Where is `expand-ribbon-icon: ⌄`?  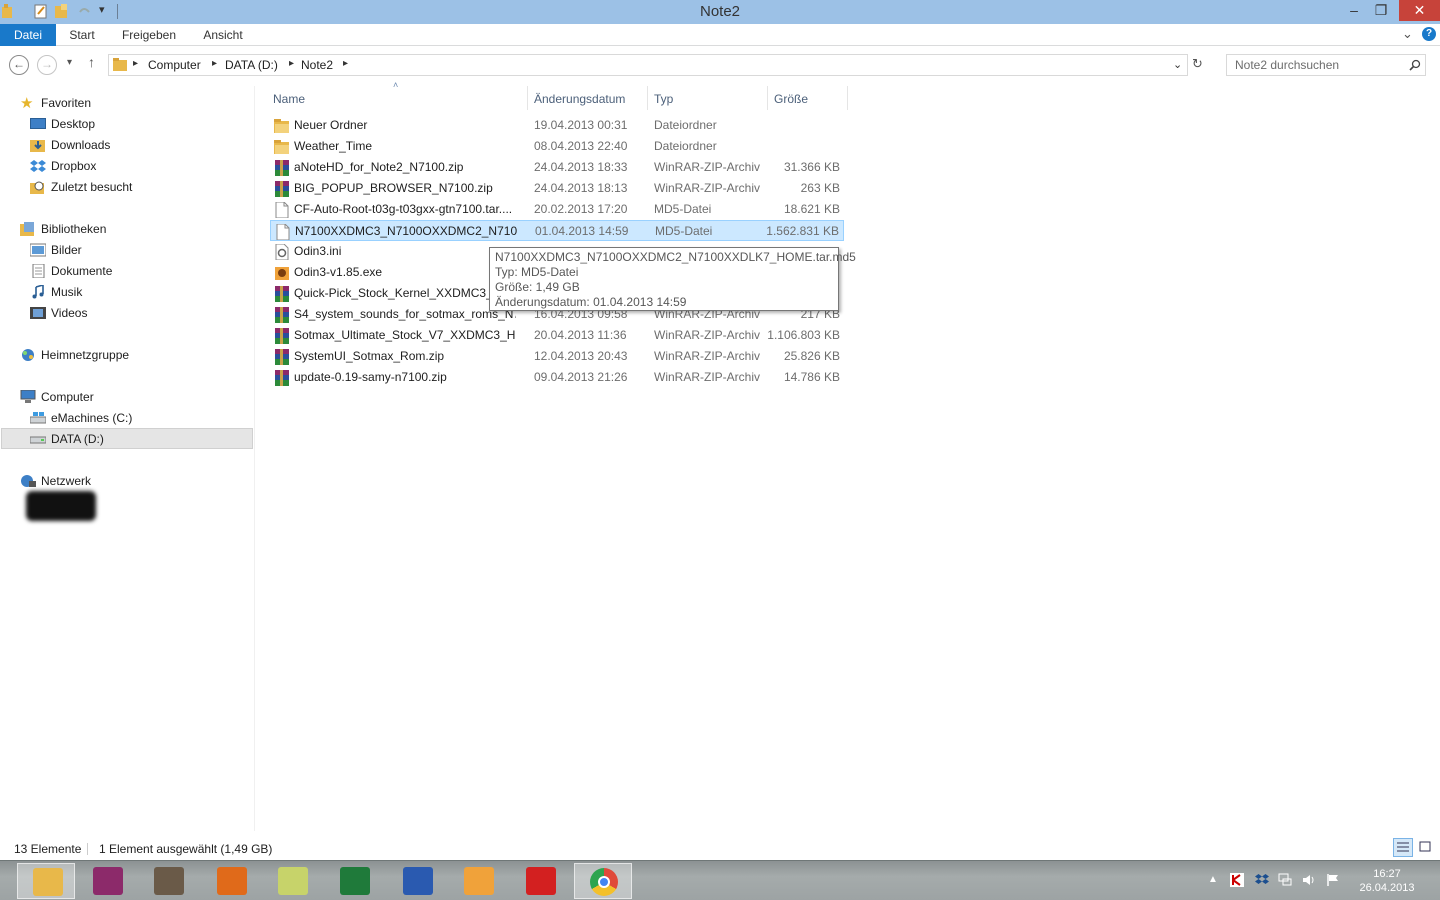 expand-ribbon-icon: ⌄ is located at coordinates (1407, 34).